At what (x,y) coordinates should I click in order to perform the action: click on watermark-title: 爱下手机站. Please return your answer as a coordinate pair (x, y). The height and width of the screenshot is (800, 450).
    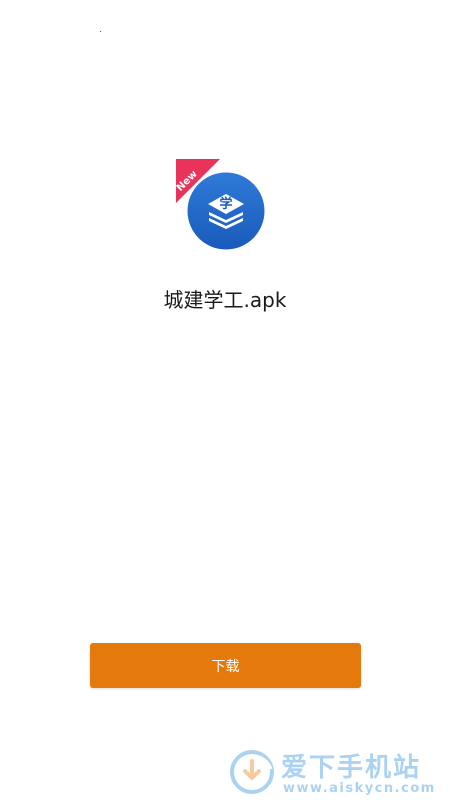
    Looking at the image, I should click on (351, 768).